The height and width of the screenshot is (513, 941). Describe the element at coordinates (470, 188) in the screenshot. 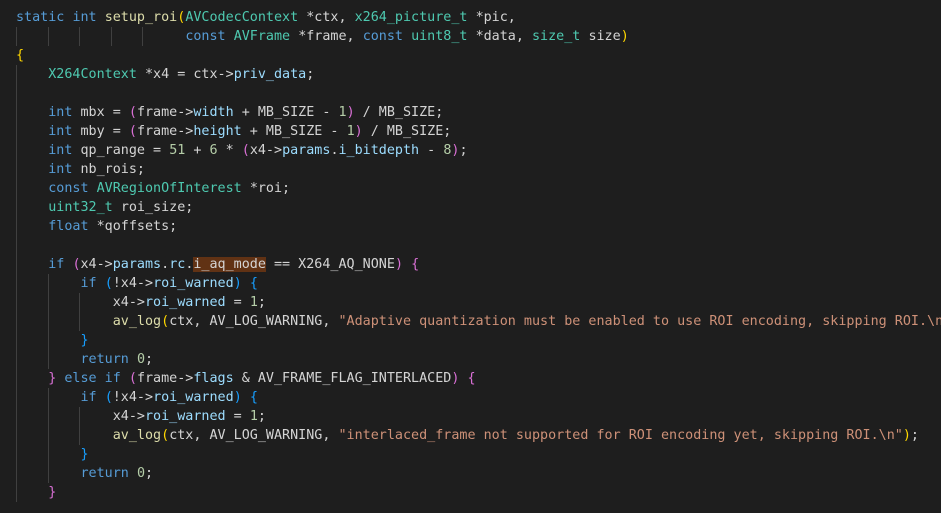

I see `code-line: const AVRegionOfInterest *roi;` at that location.